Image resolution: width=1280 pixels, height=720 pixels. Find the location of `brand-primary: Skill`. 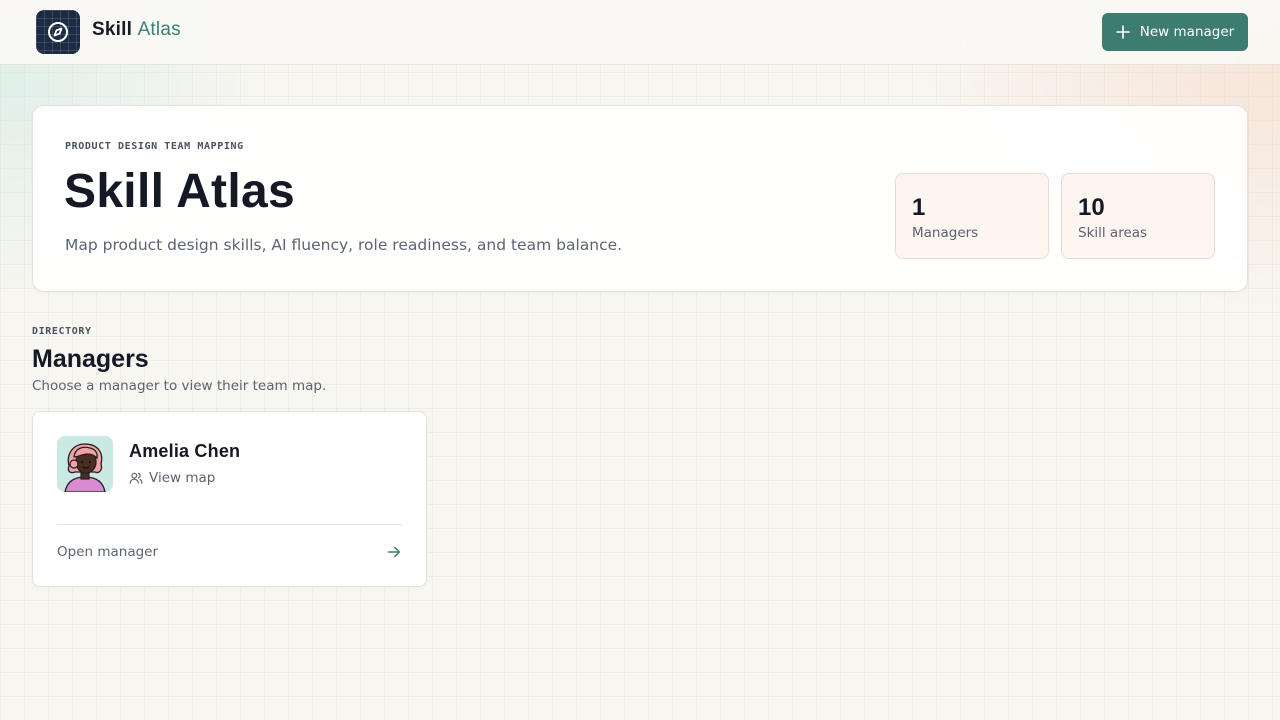

brand-primary: Skill is located at coordinates (112, 29).